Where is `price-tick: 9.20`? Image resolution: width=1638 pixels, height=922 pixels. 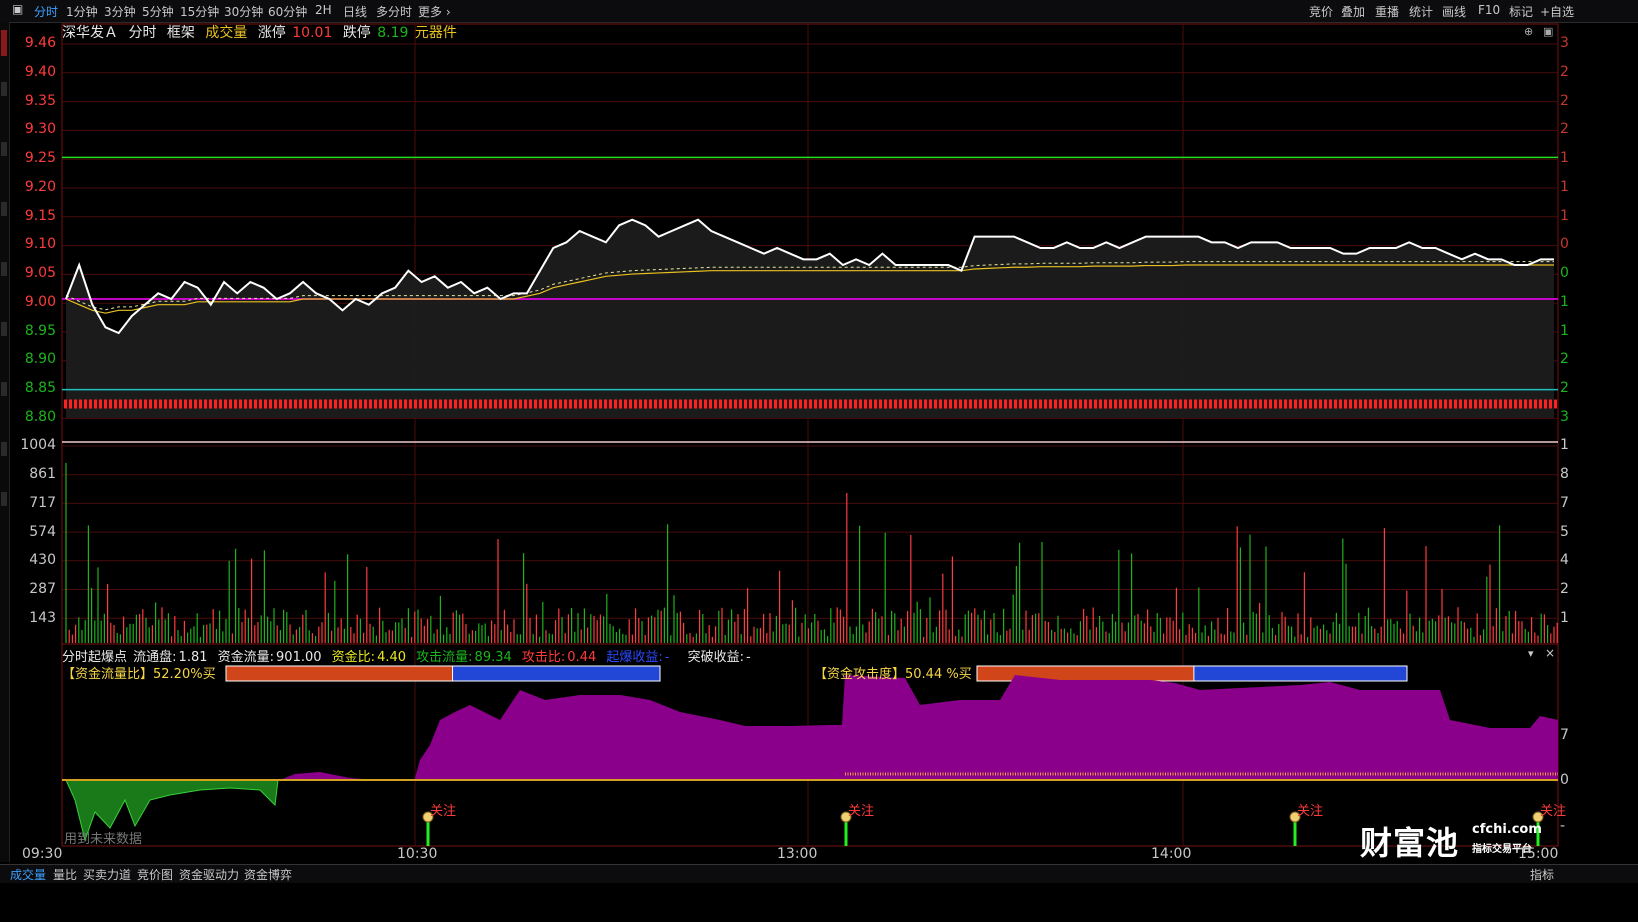
price-tick: 9.20 is located at coordinates (40, 187).